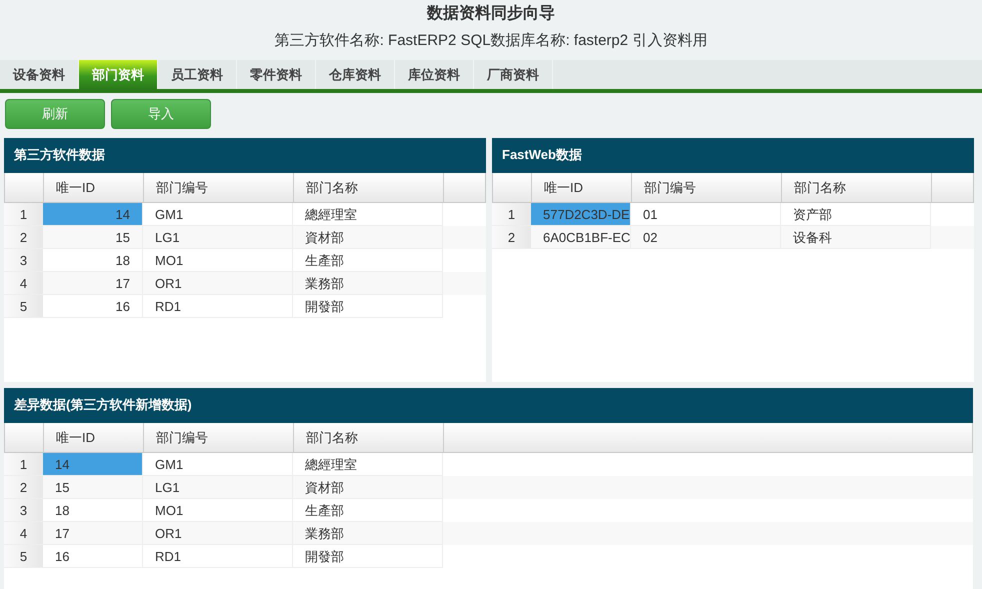 This screenshot has height=589, width=982. What do you see at coordinates (856, 237) in the screenshot?
I see `table-cell: 设备科` at bounding box center [856, 237].